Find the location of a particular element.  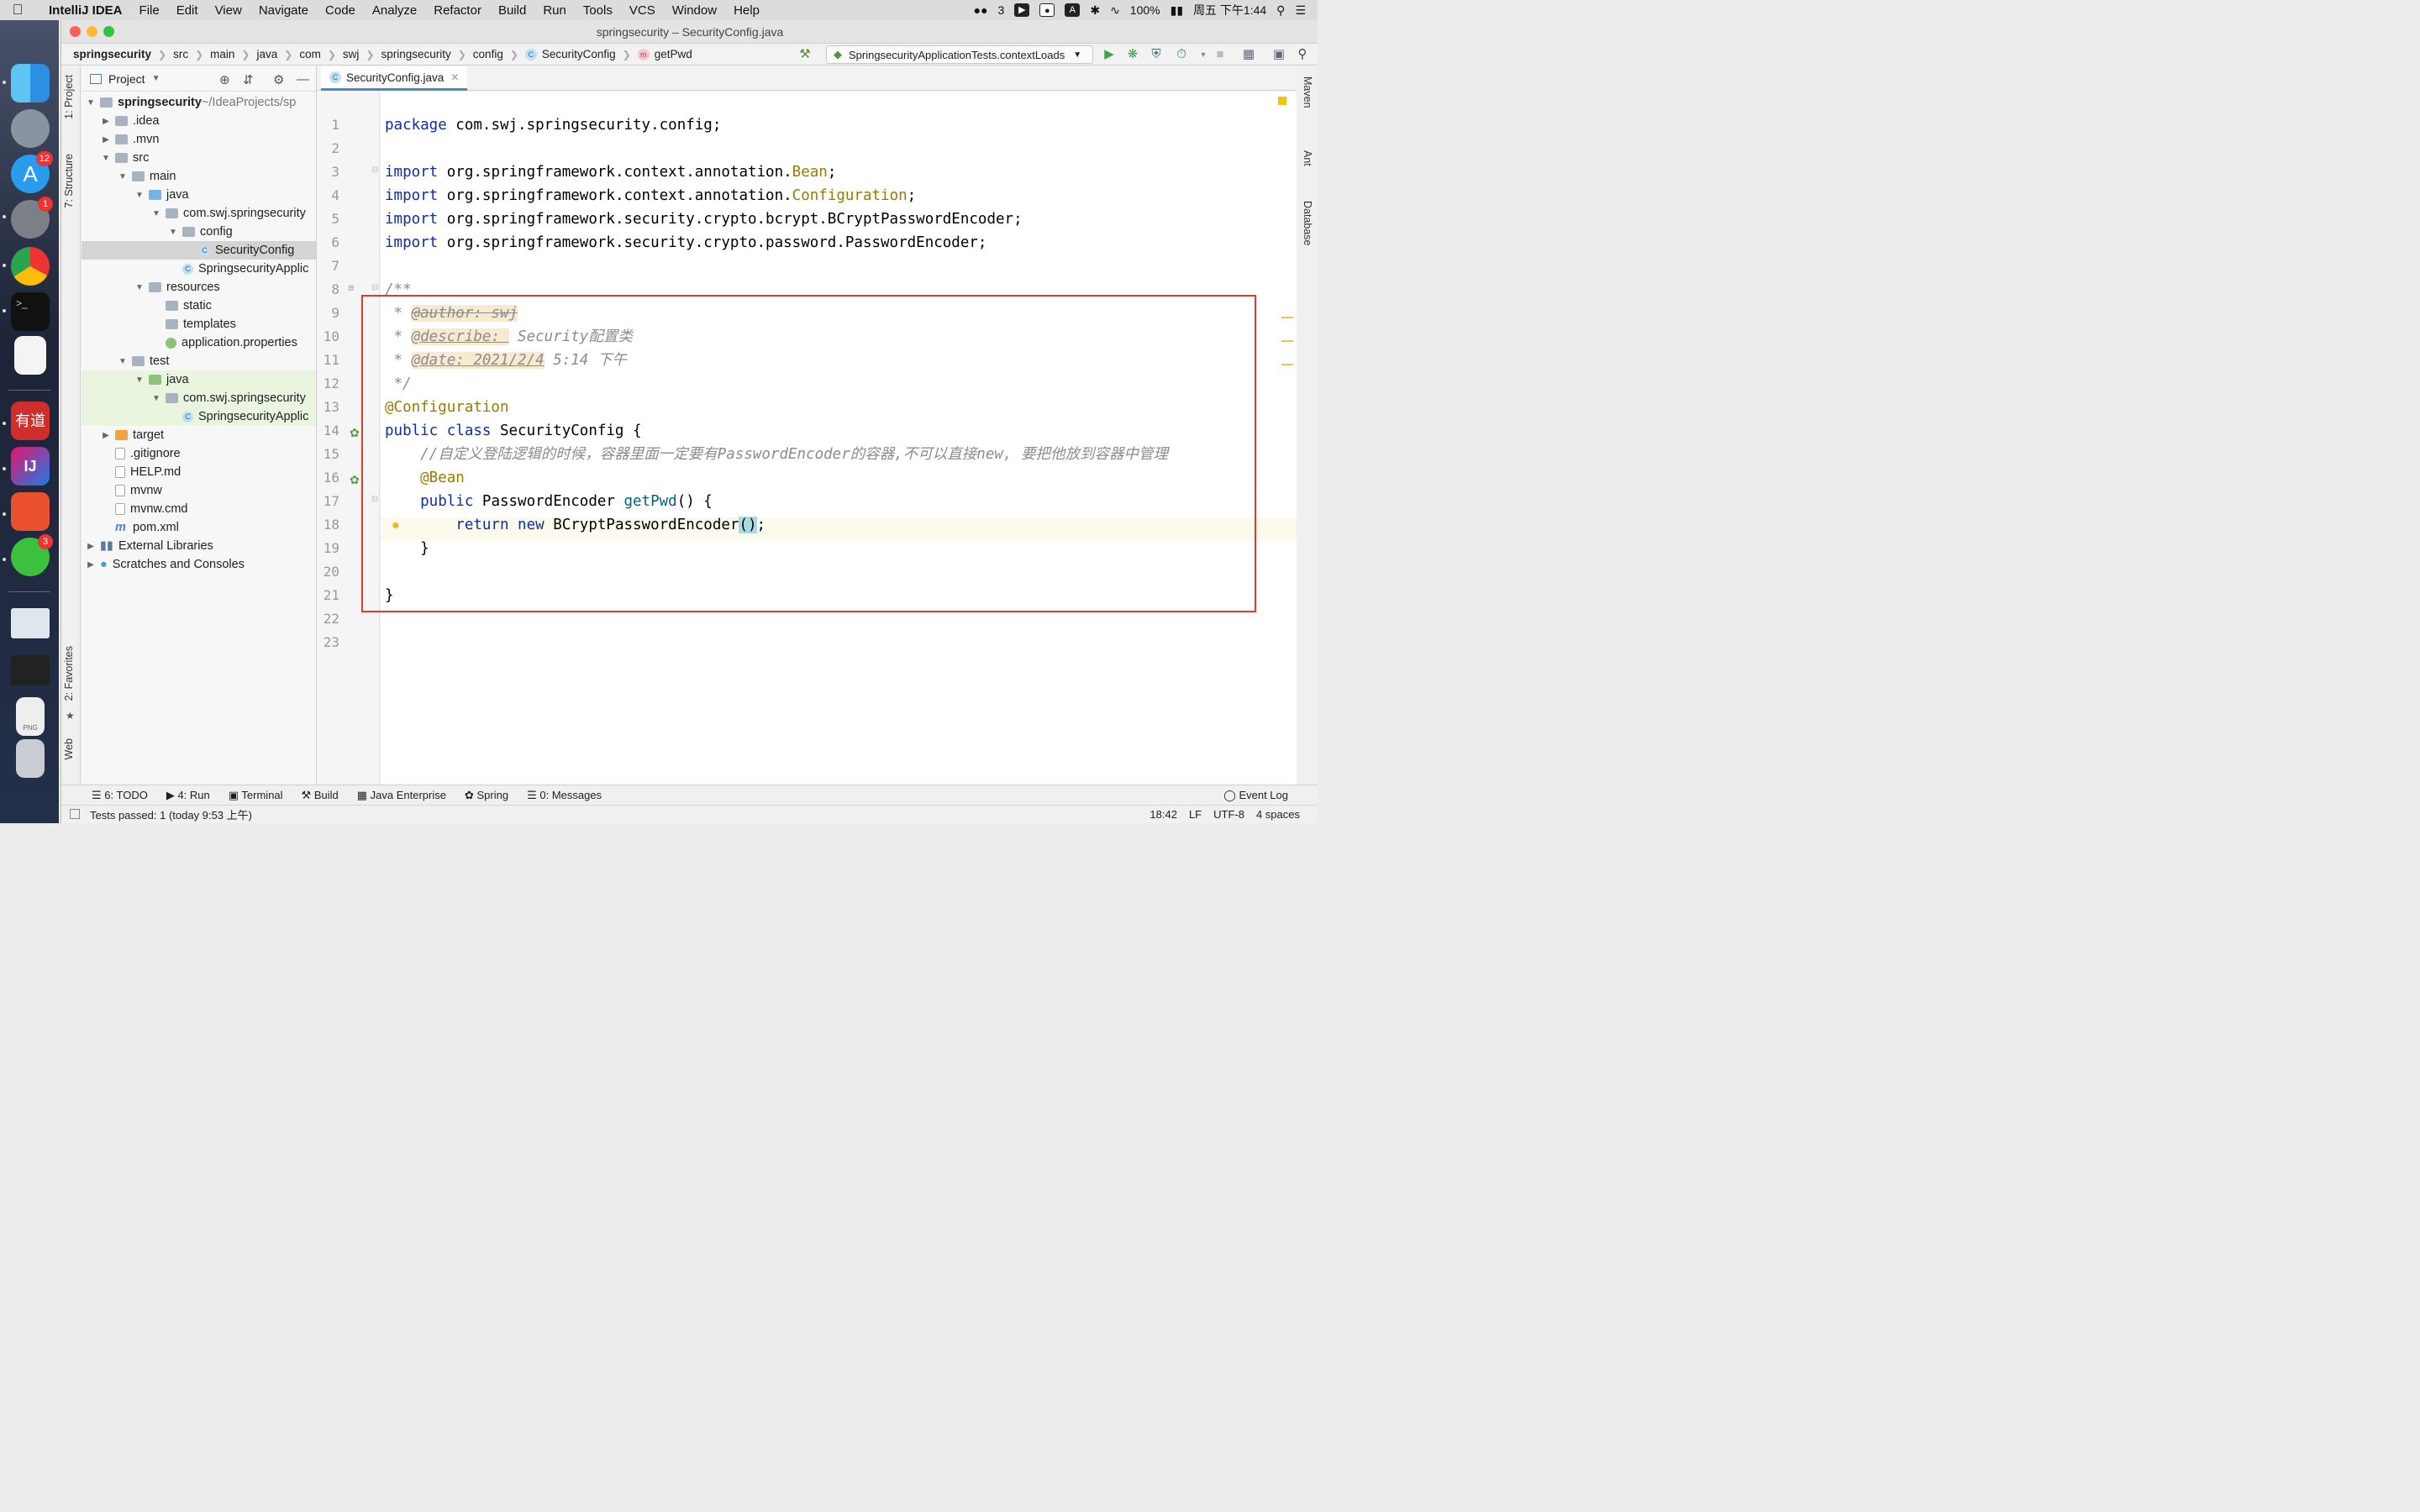

coverage-icon: ⛨ is located at coordinates (1156, 54).